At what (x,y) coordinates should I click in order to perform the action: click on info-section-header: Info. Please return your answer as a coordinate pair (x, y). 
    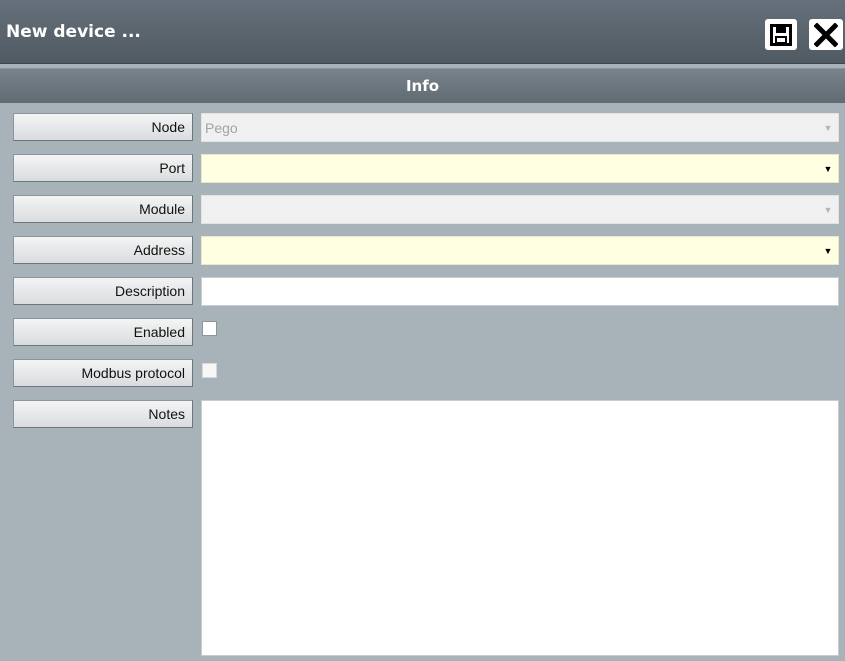
    Looking at the image, I should click on (422, 85).